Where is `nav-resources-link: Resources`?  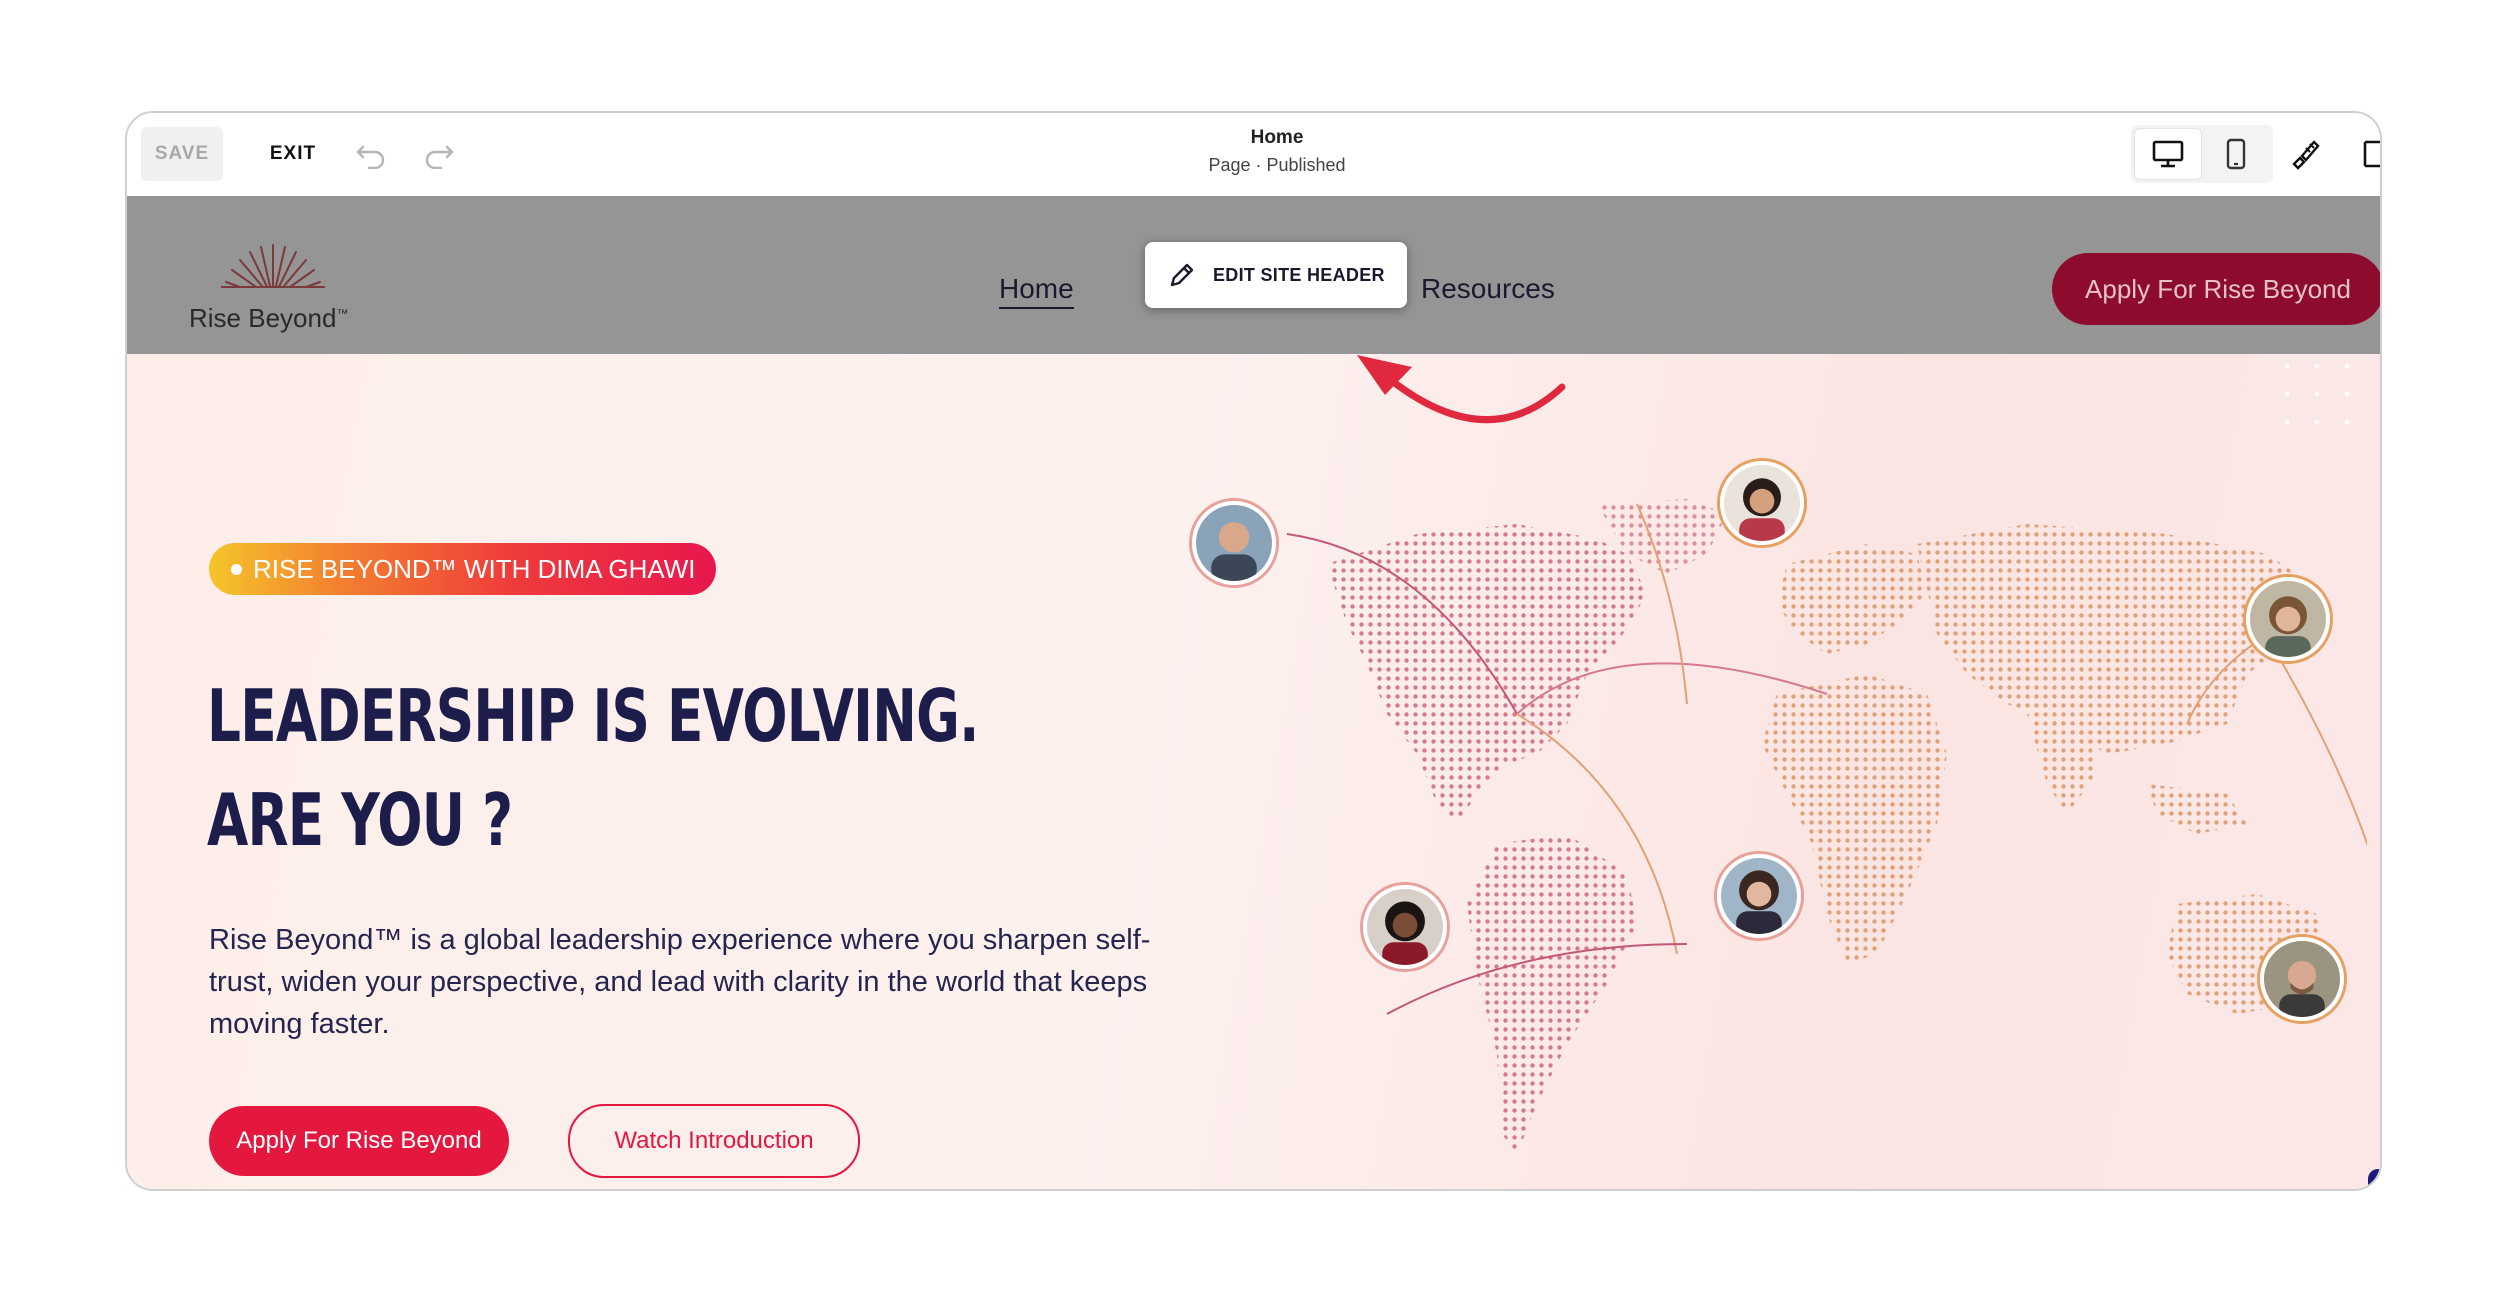 nav-resources-link: Resources is located at coordinates (1488, 289).